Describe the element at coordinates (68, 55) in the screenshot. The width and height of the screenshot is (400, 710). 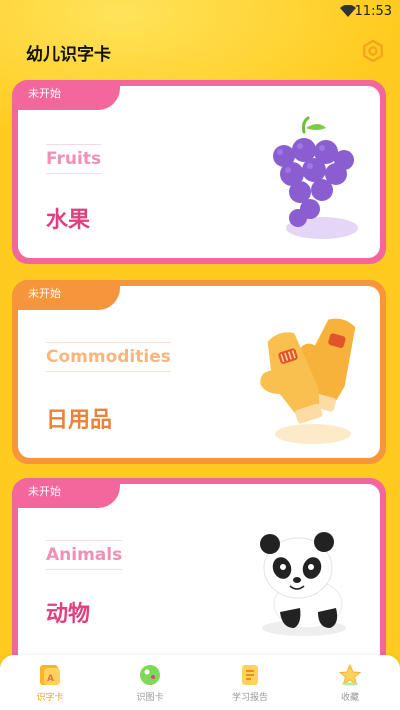
I see `page-title: 幼儿识字卡` at that location.